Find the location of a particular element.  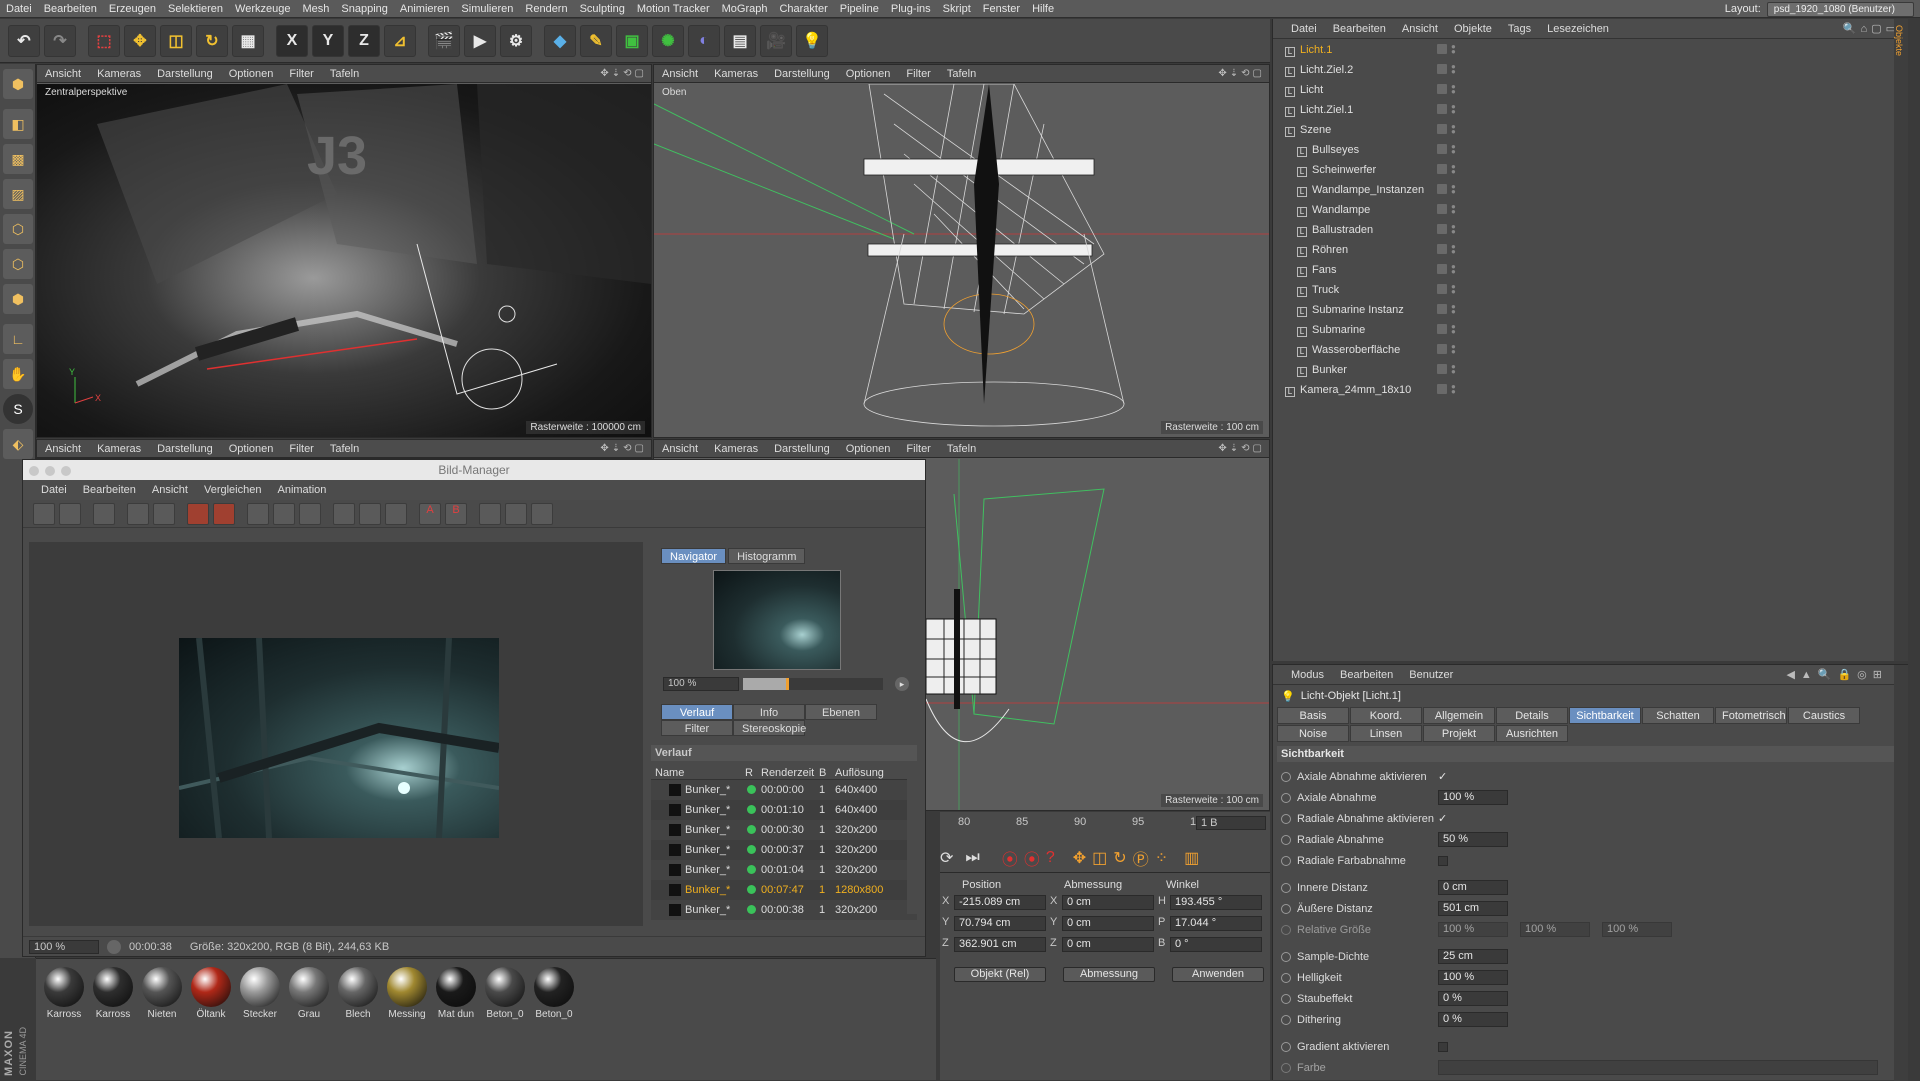

timeline-window-icon: ▥ is located at coordinates (1191, 858).